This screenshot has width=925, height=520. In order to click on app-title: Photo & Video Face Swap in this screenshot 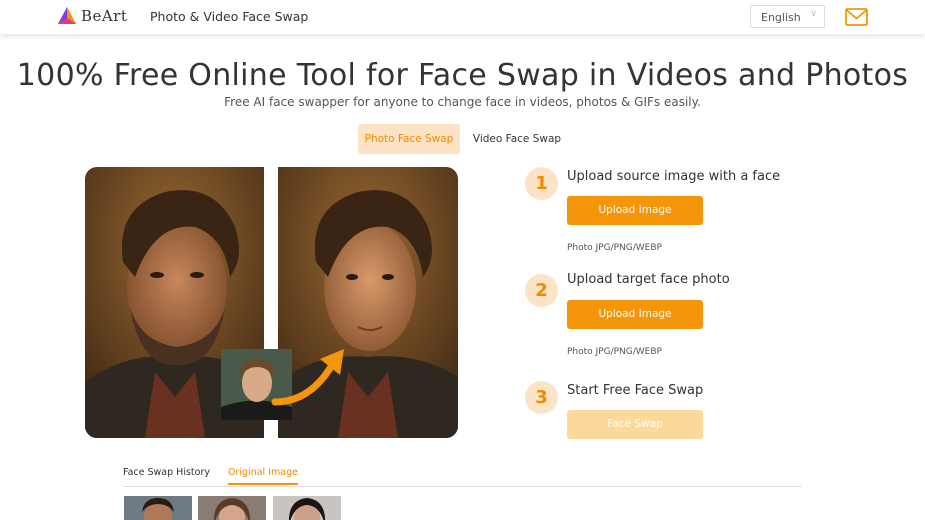, I will do `click(229, 16)`.